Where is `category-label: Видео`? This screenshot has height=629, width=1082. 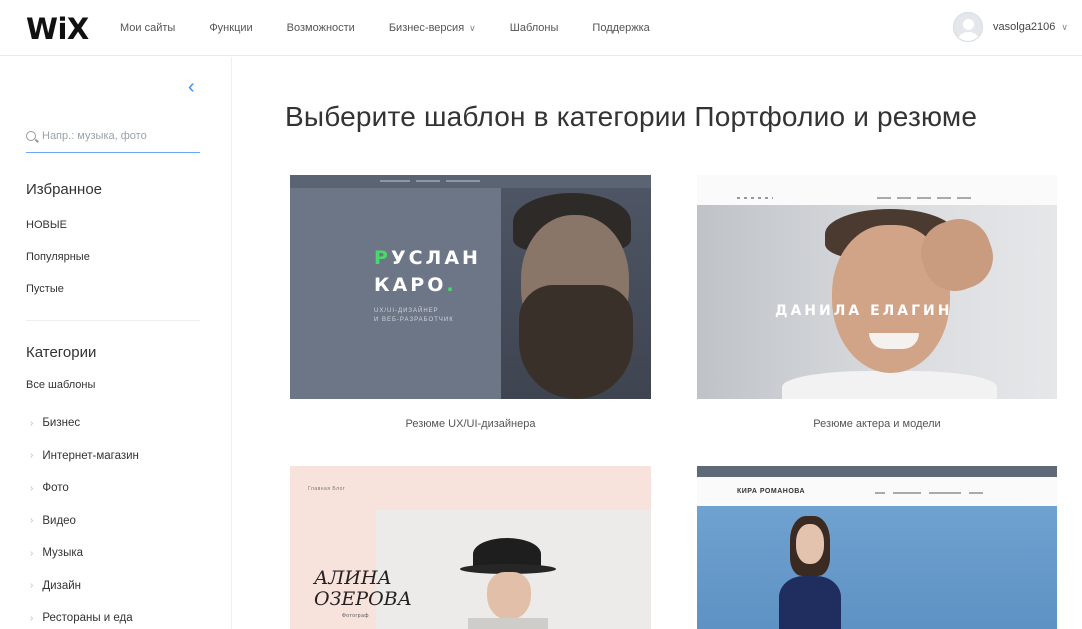 category-label: Видео is located at coordinates (59, 520).